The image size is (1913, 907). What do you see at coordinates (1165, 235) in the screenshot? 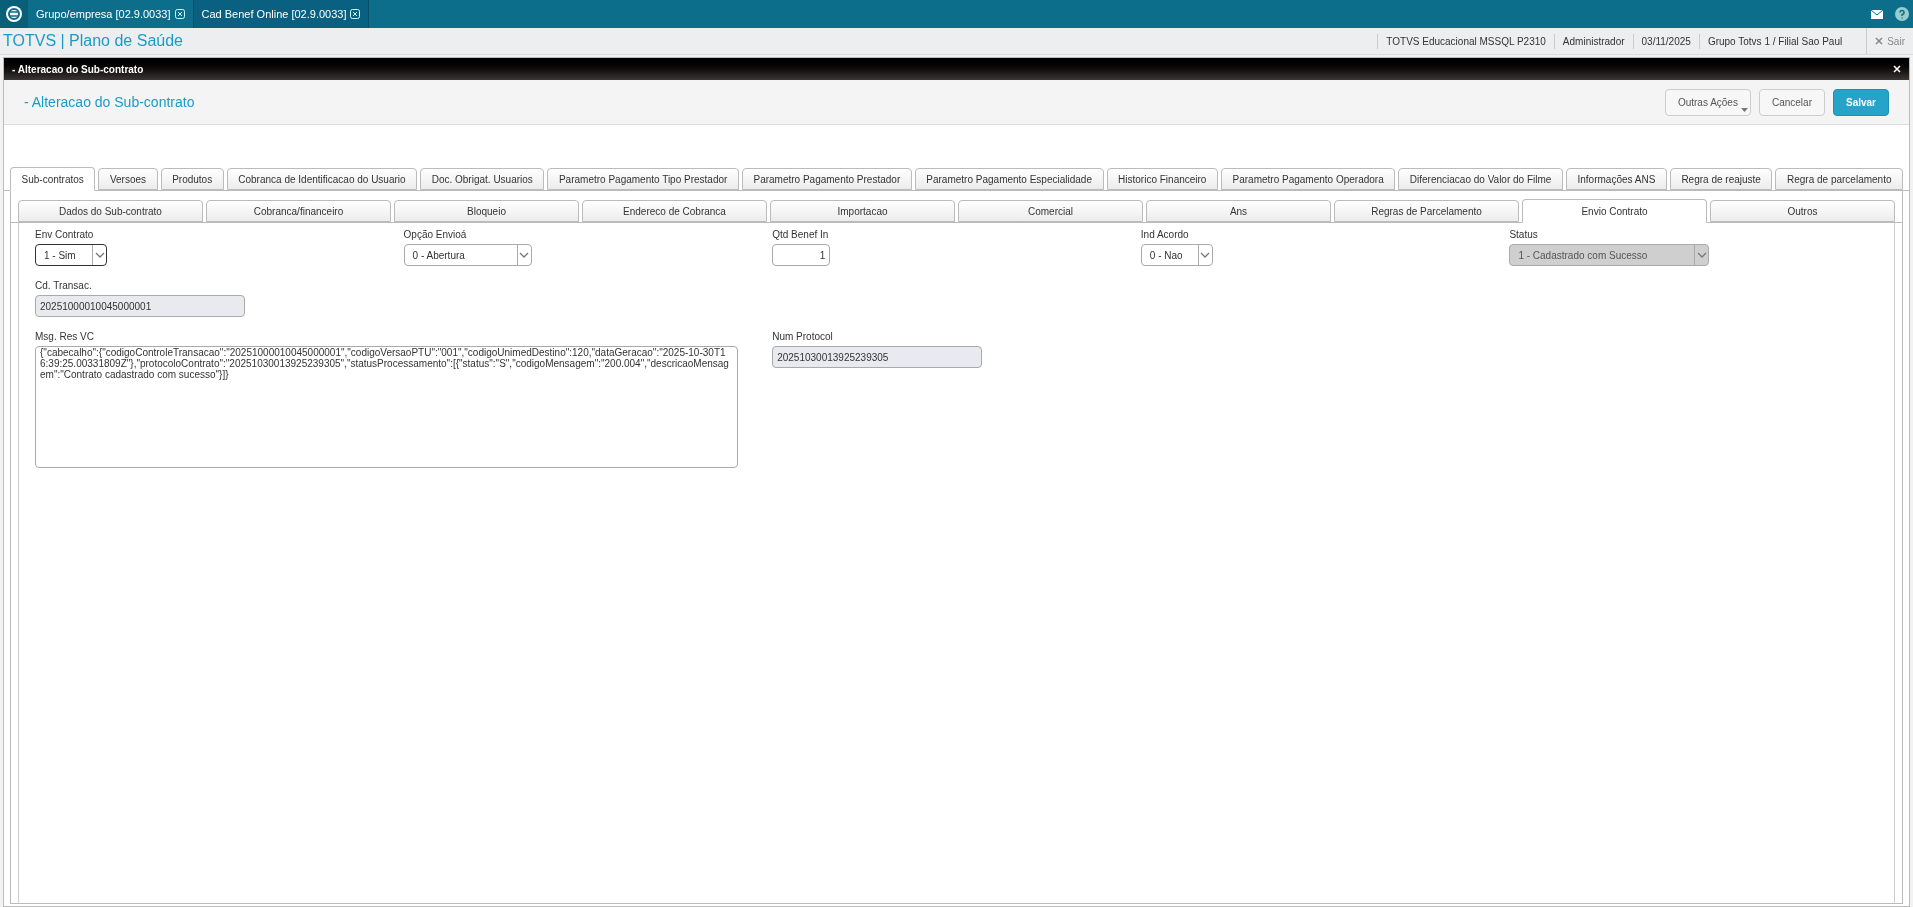
I see `field-label: Ind Acordo` at bounding box center [1165, 235].